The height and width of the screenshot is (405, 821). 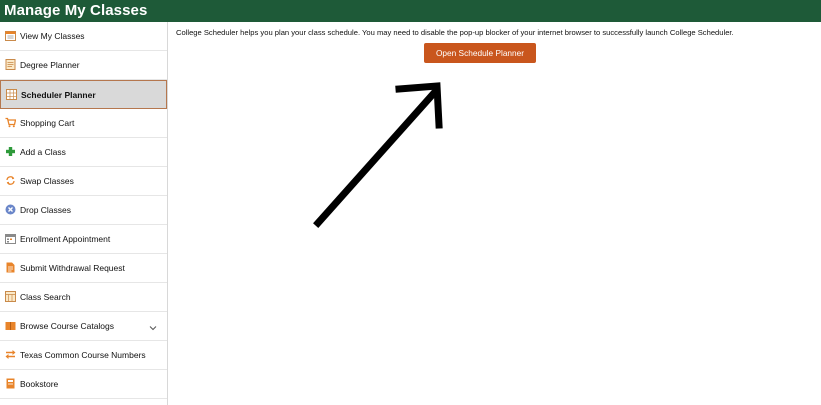 I want to click on calendar-list-icon, so click(x=10, y=35).